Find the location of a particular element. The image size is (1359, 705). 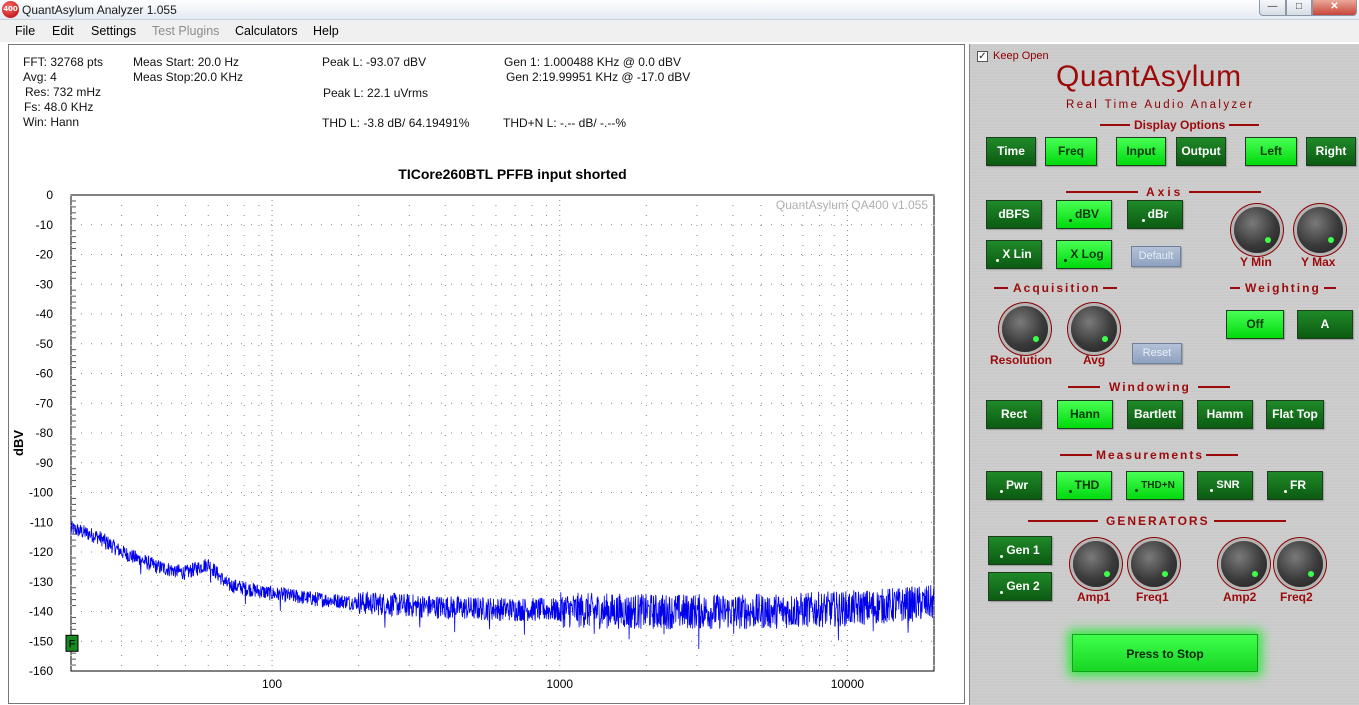

y-tick-label: -130 is located at coordinates (41, 582).